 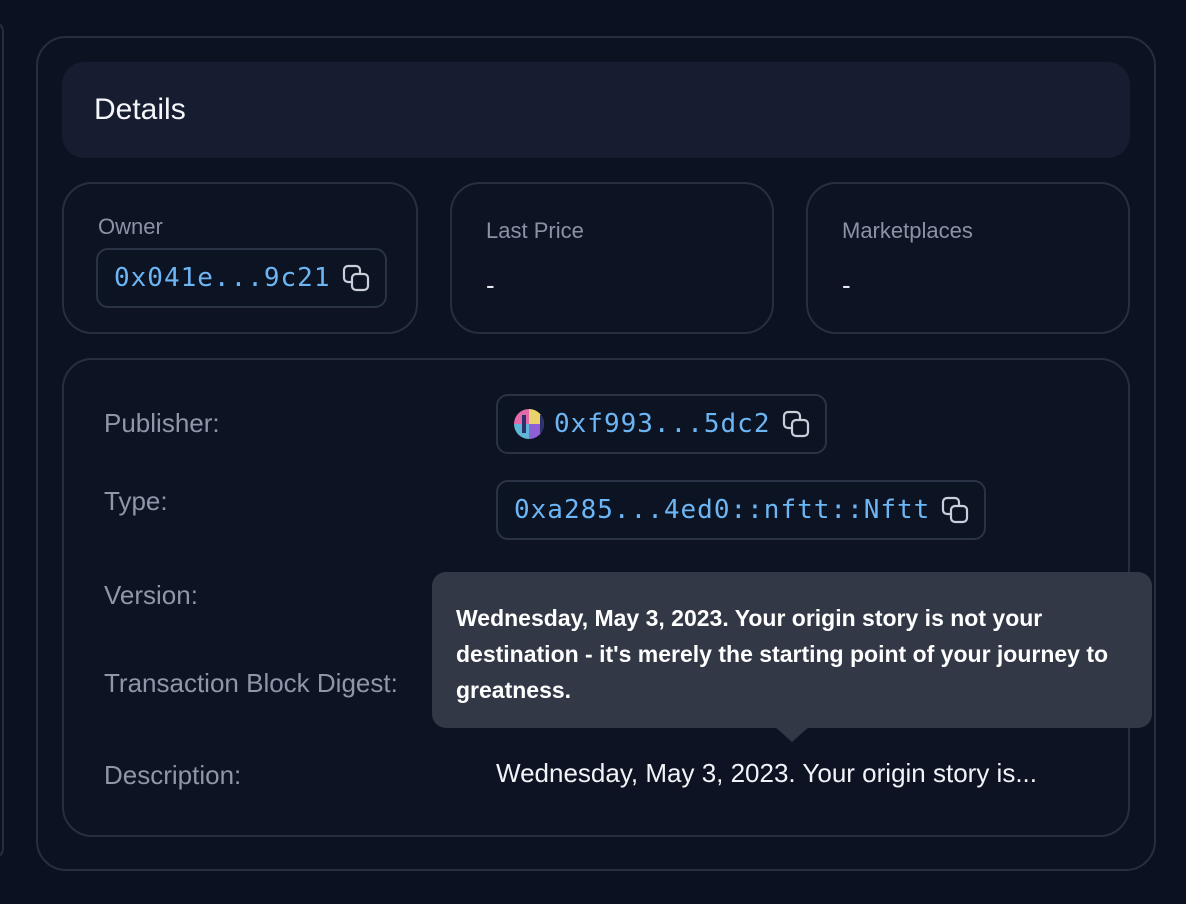 What do you see at coordinates (490, 285) in the screenshot?
I see `last-price-value: -` at bounding box center [490, 285].